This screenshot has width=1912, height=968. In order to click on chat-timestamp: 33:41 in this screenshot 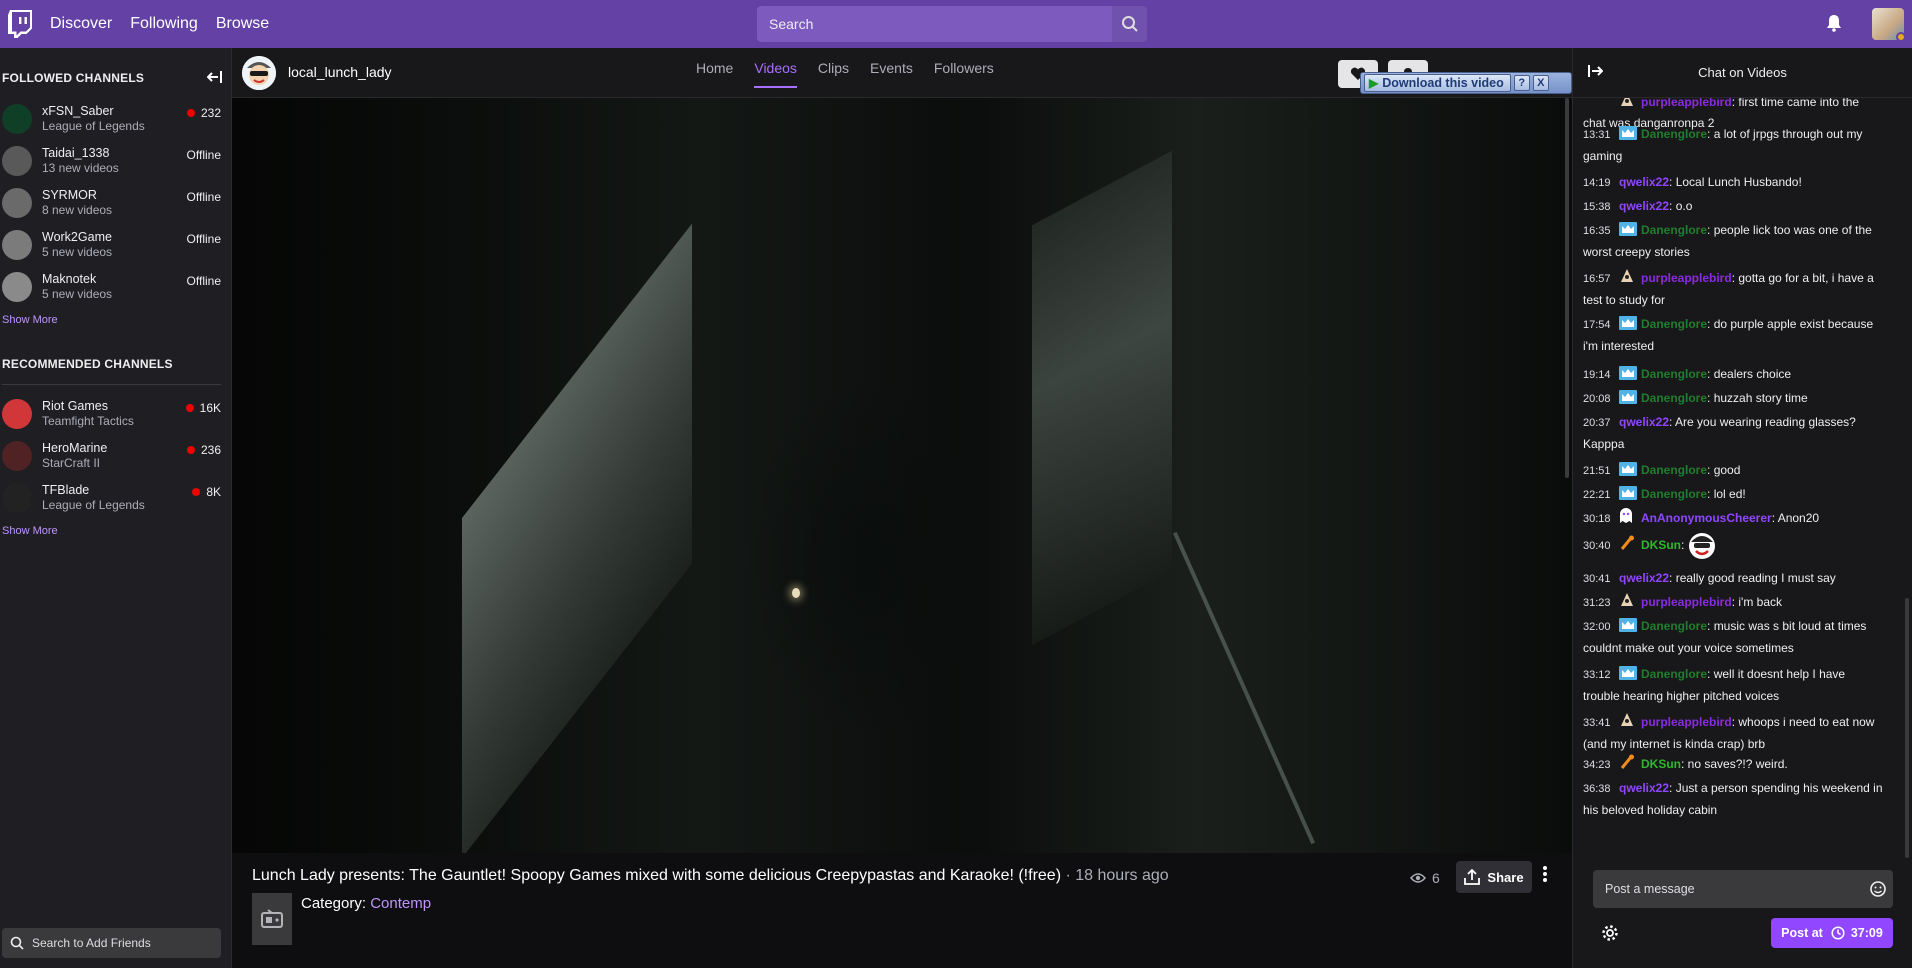, I will do `click(1601, 723)`.